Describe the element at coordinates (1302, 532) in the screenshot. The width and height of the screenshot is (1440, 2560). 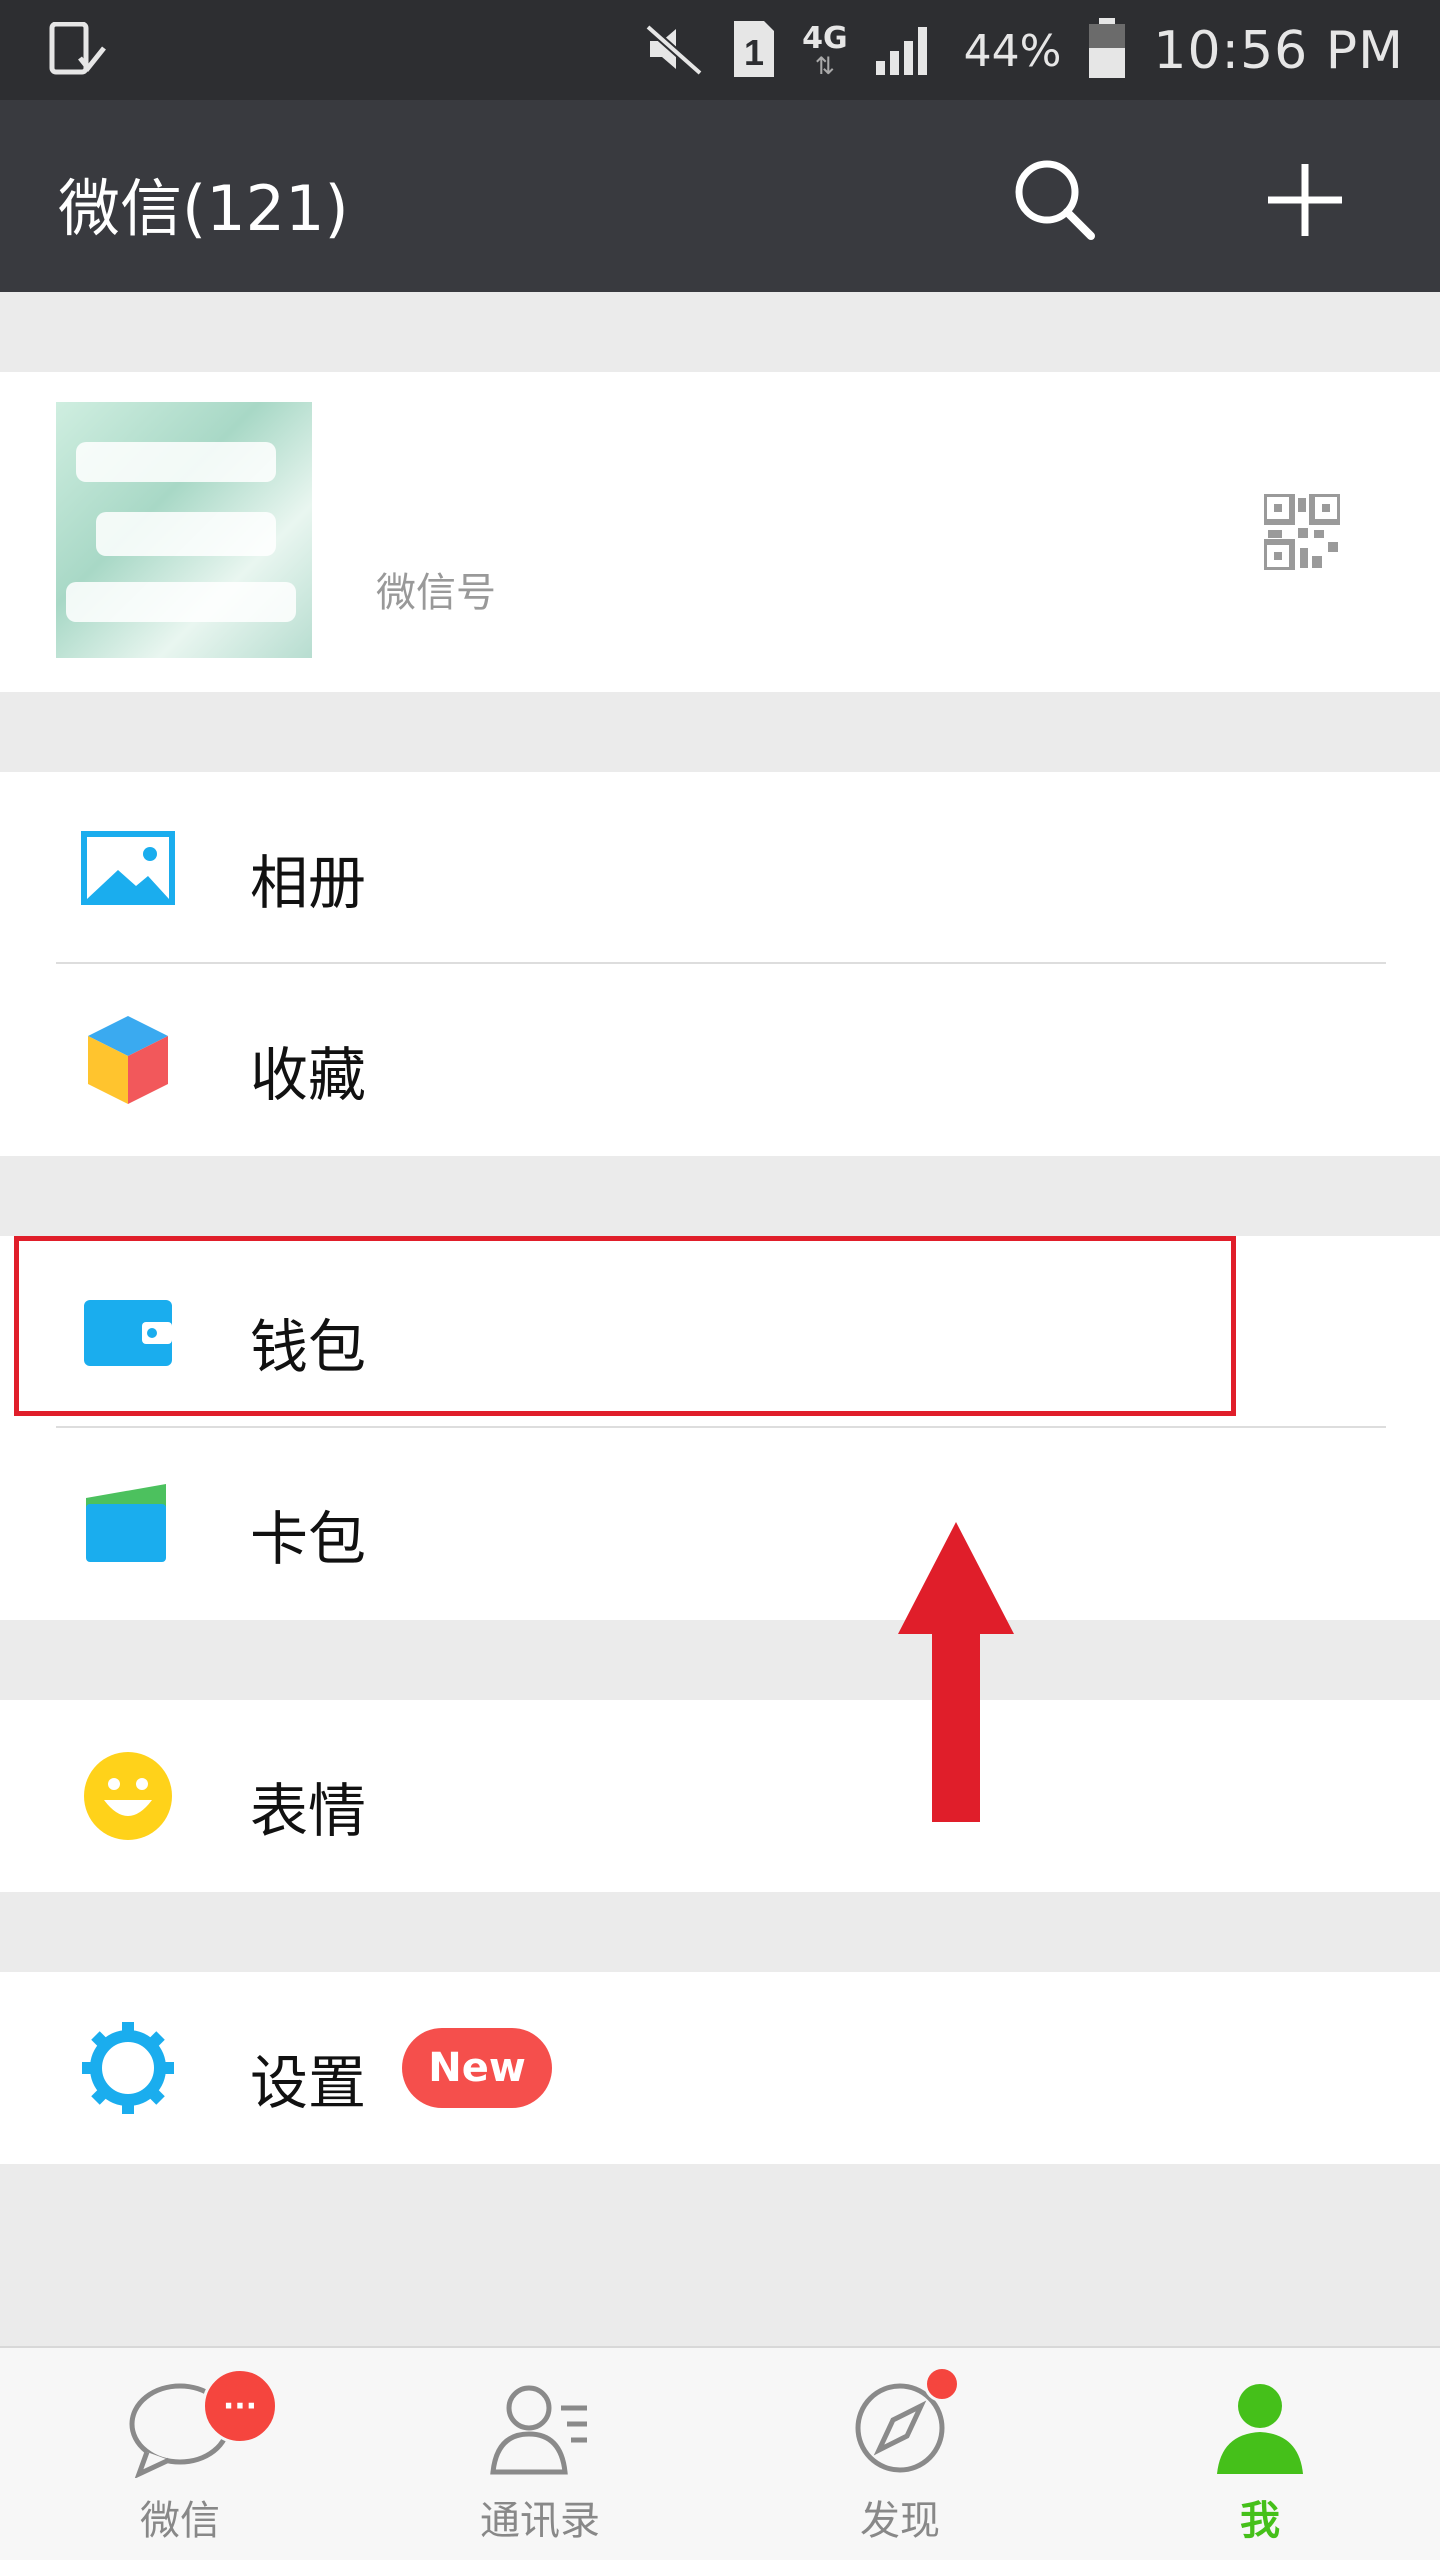
I see `qr-code-icon` at that location.